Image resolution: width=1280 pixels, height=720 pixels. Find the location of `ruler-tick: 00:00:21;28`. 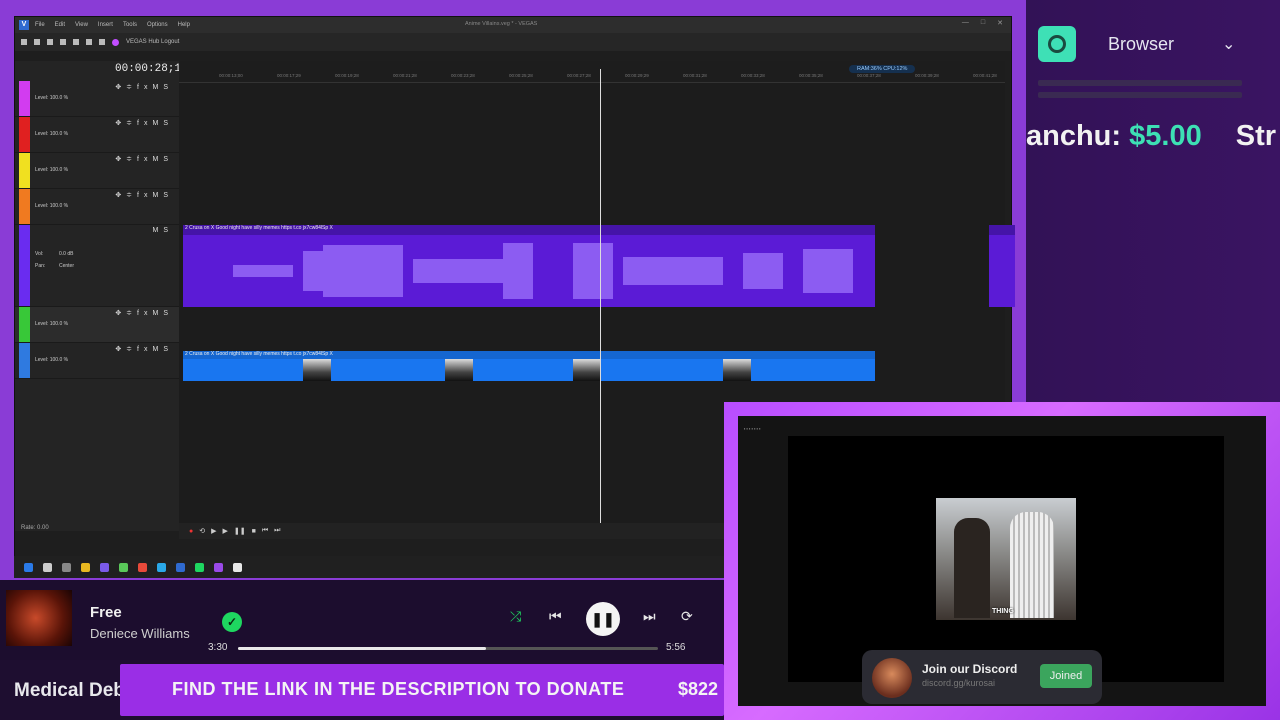

ruler-tick: 00:00:21;28 is located at coordinates (405, 75).